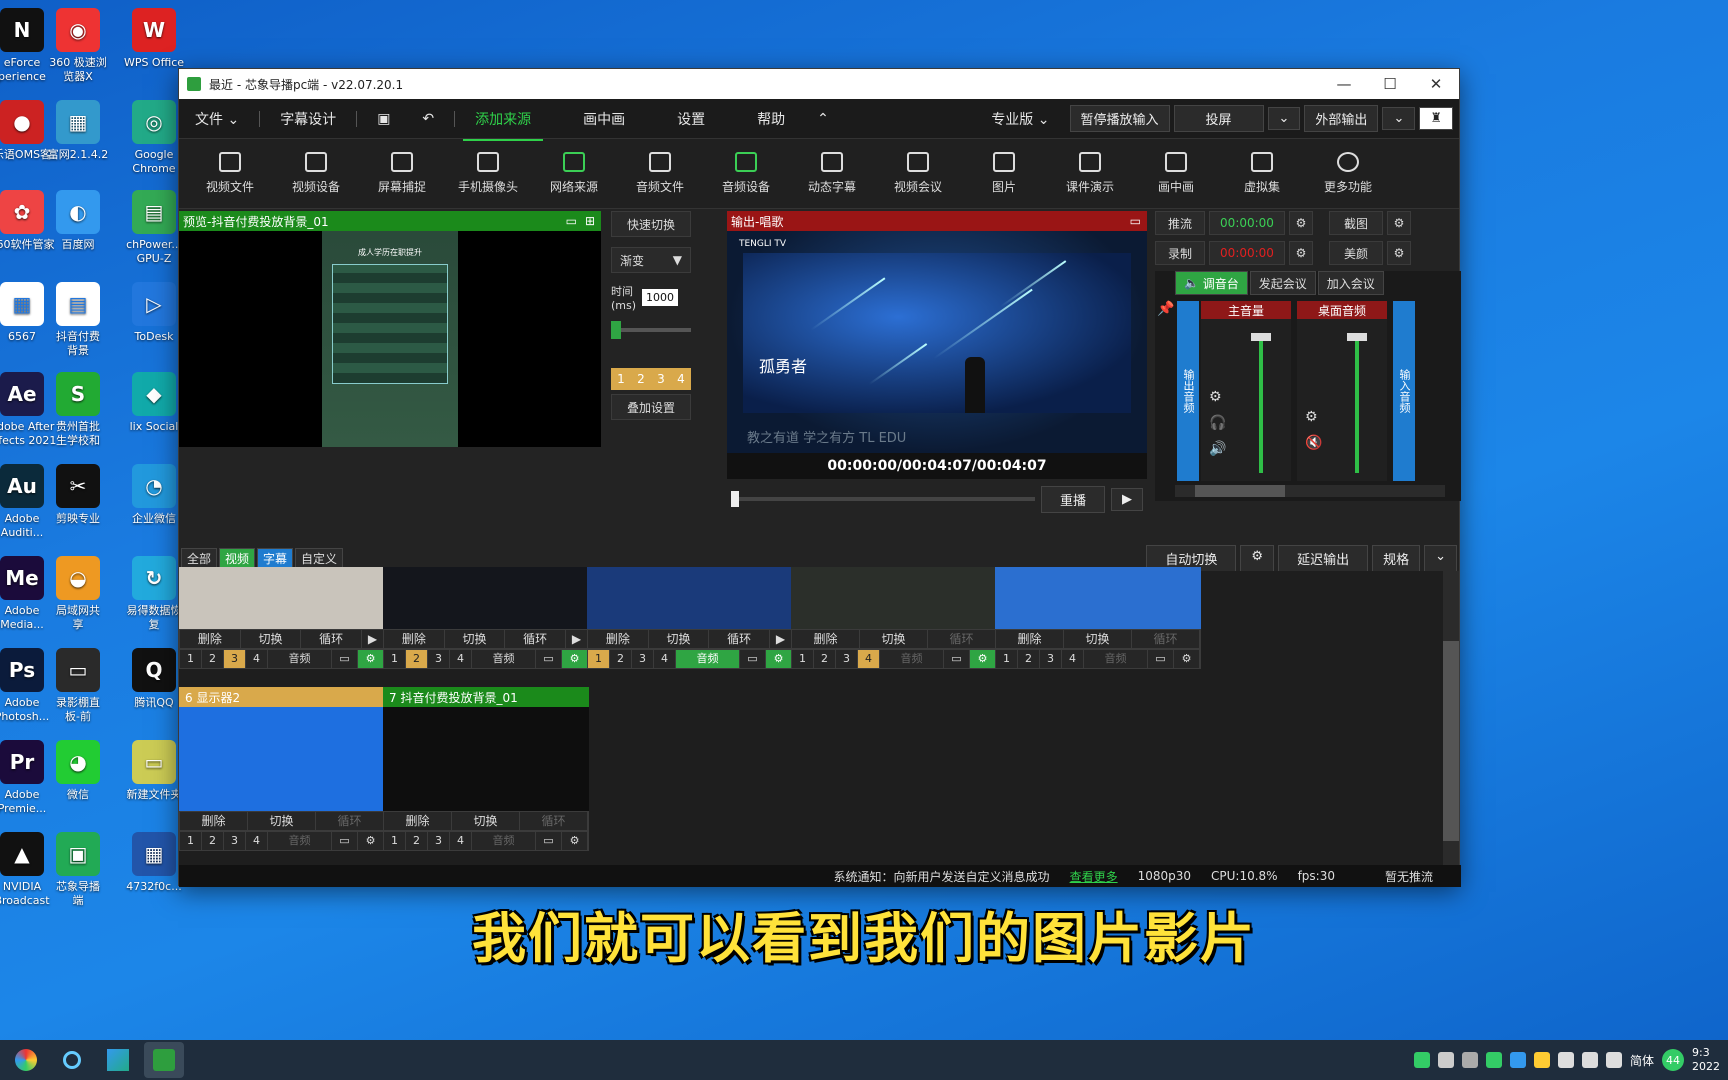 The image size is (1728, 1080). I want to click on volume-icon, so click(1589, 1060).